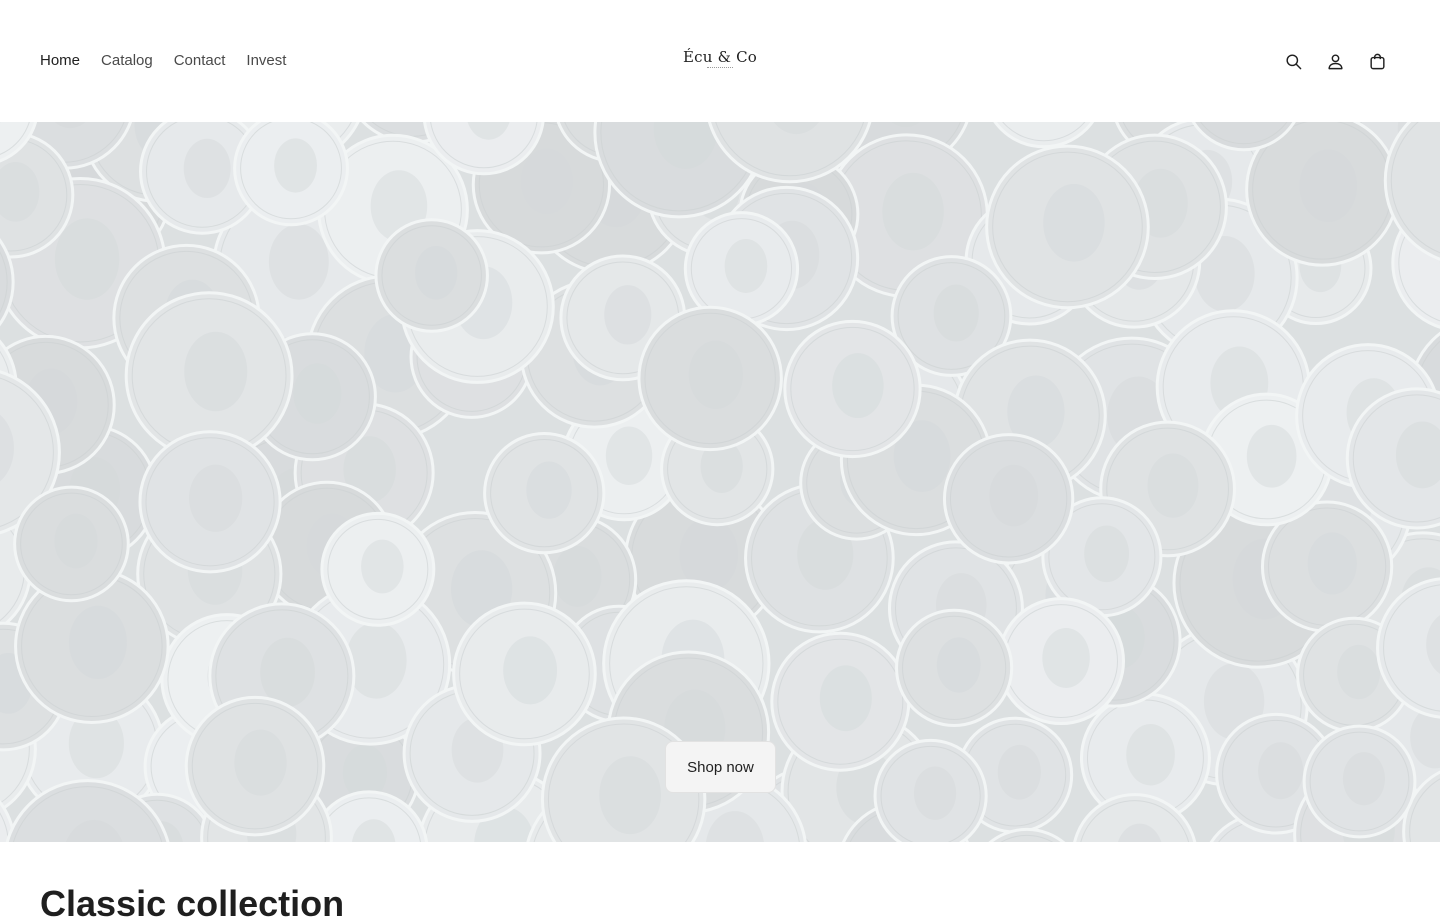  Describe the element at coordinates (127, 61) in the screenshot. I see `nav-catalog: Catalog` at that location.